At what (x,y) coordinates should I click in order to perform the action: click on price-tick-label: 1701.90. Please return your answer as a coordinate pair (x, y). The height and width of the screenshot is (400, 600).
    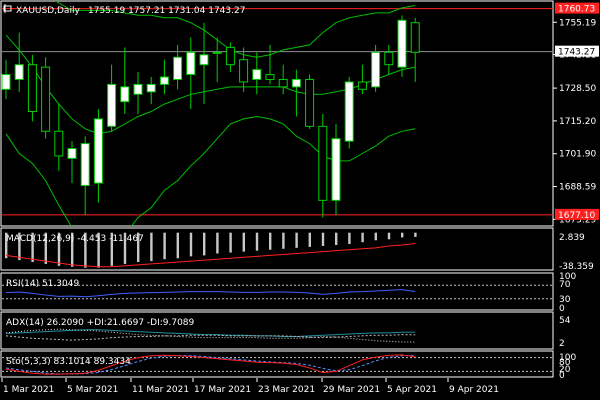
    Looking at the image, I should click on (577, 155).